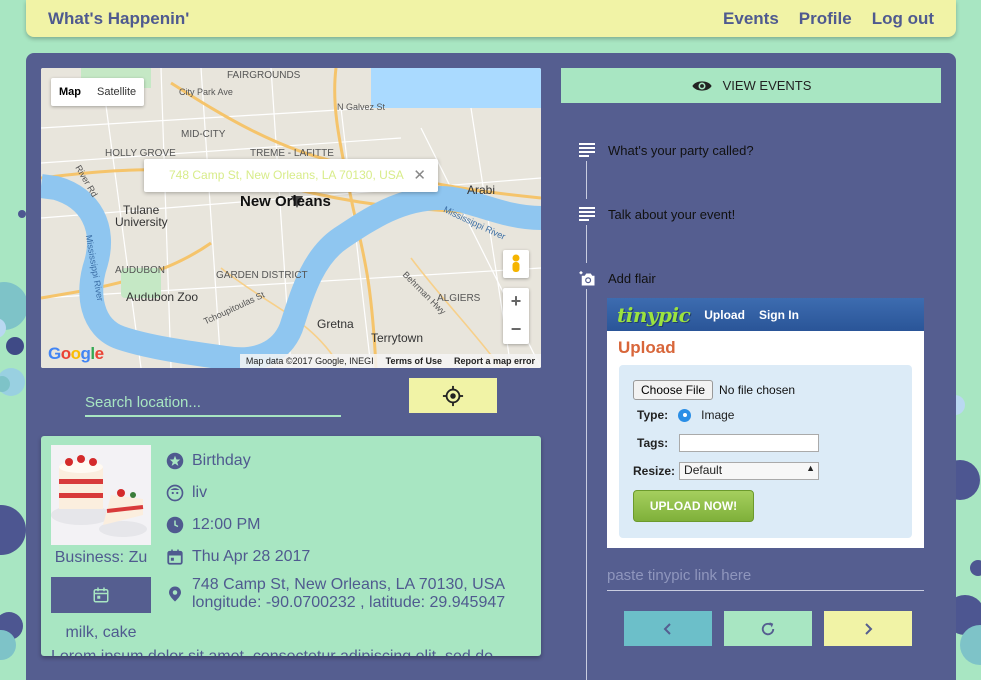 The width and height of the screenshot is (981, 680). Describe the element at coordinates (749, 471) in the screenshot. I see `resize-select: Default ▲` at that location.